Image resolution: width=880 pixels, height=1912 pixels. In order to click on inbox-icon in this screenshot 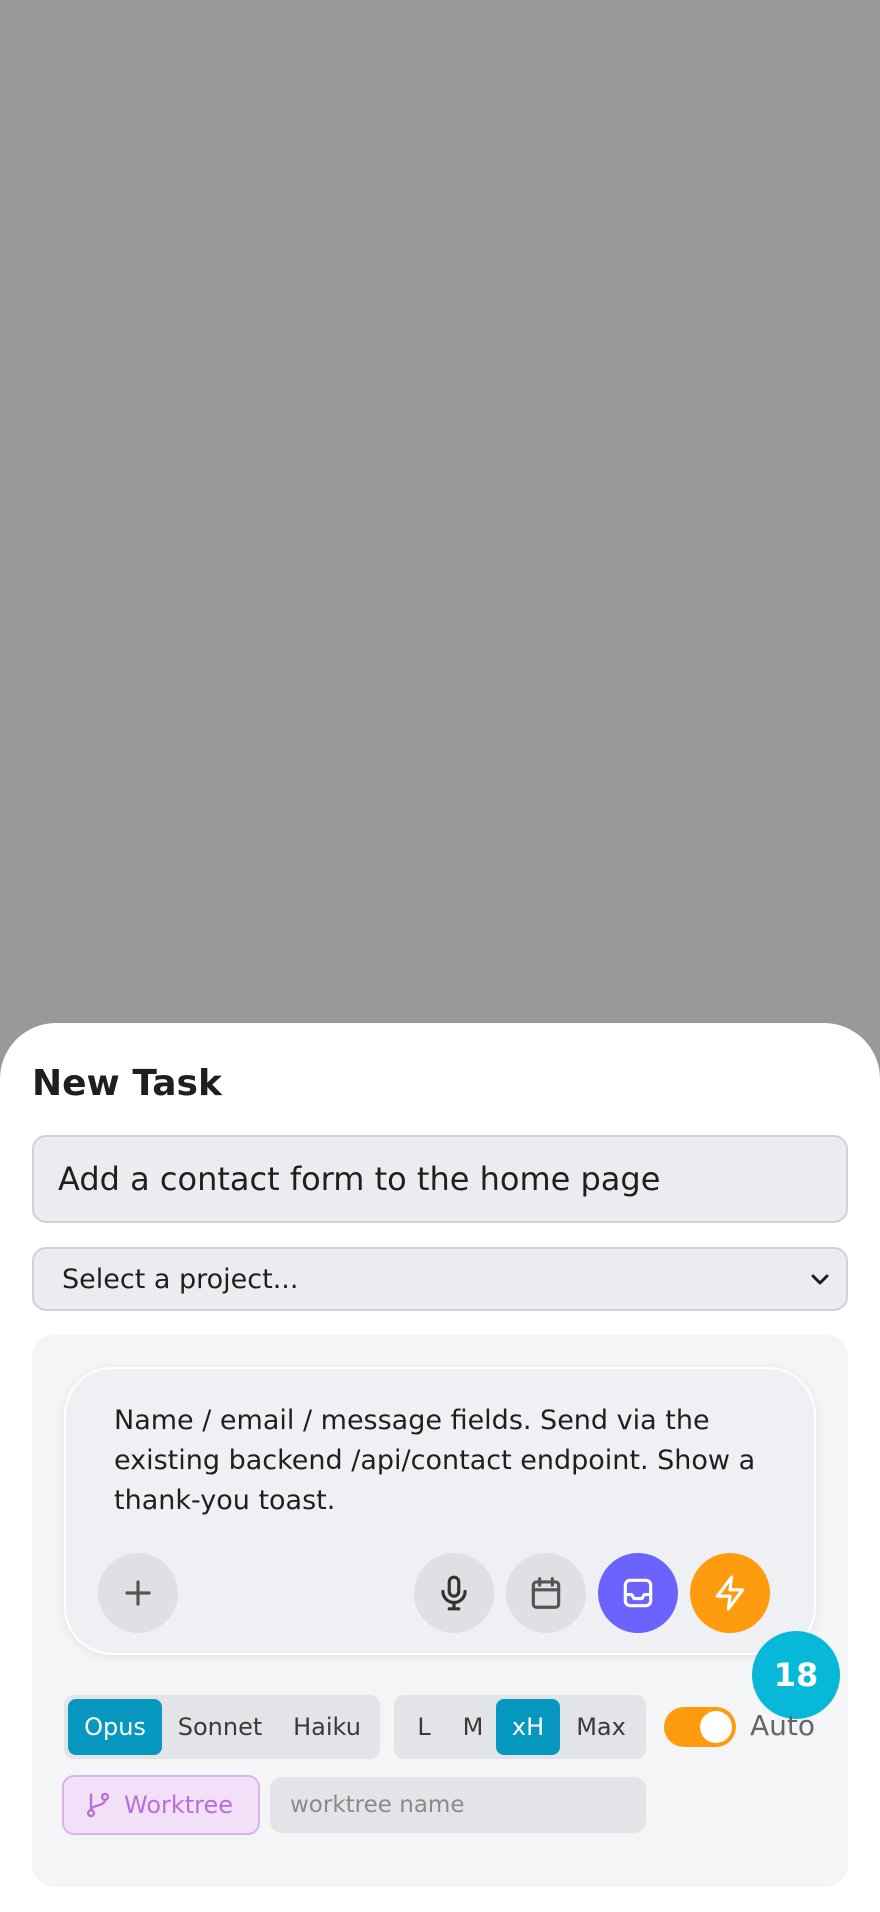, I will do `click(638, 1593)`.